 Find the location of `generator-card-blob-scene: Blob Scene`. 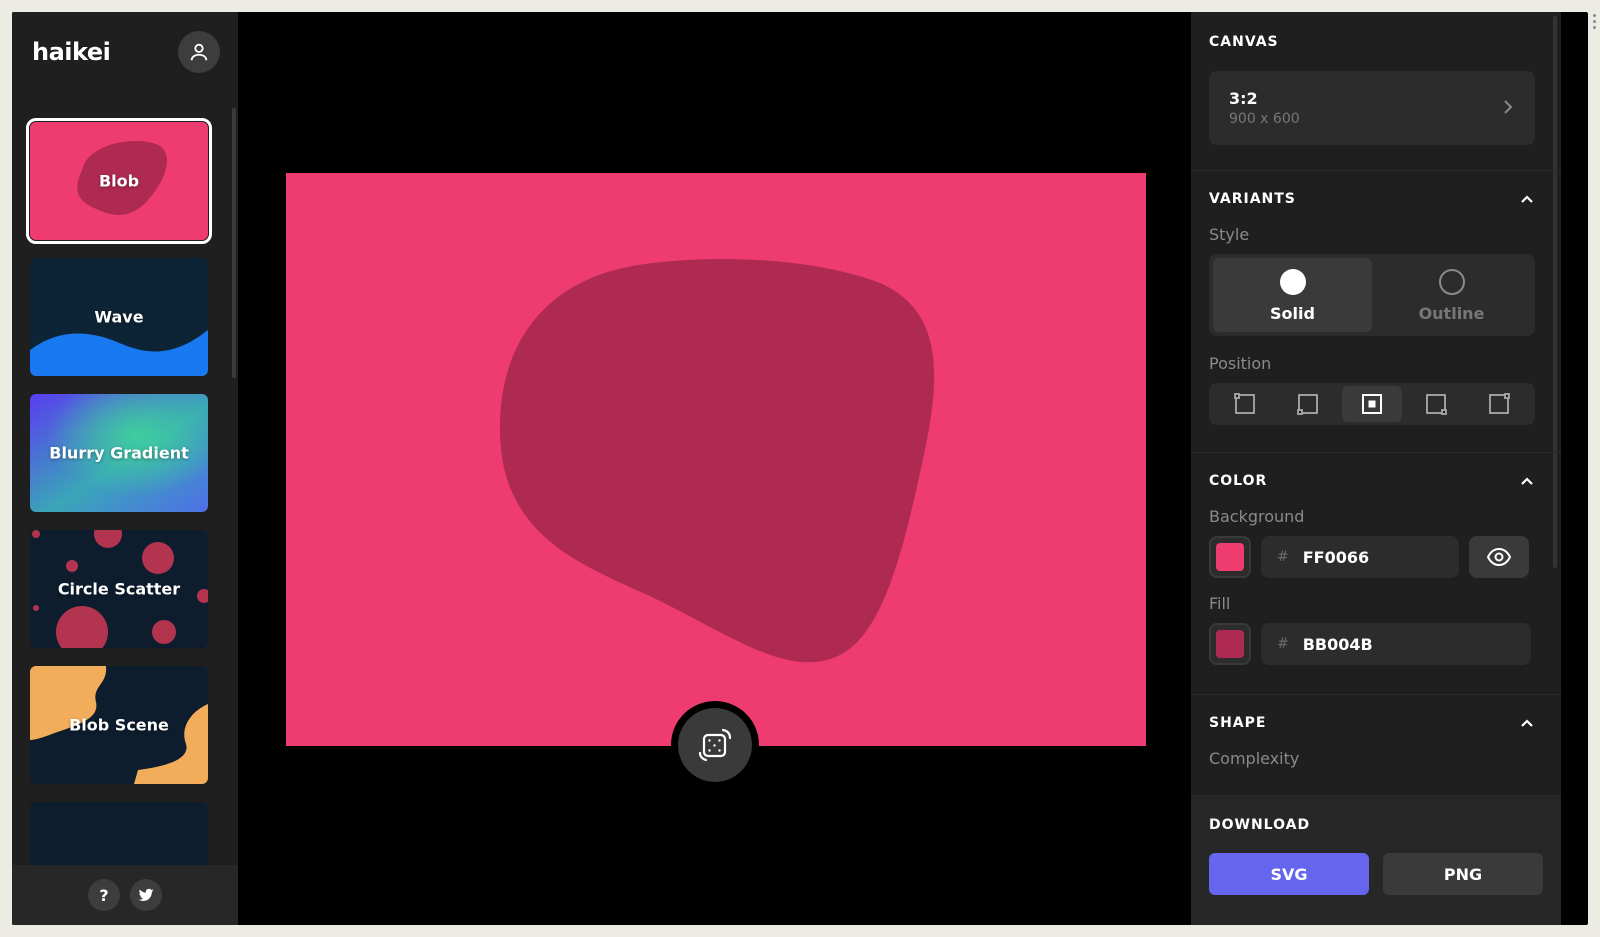

generator-card-blob-scene: Blob Scene is located at coordinates (119, 725).